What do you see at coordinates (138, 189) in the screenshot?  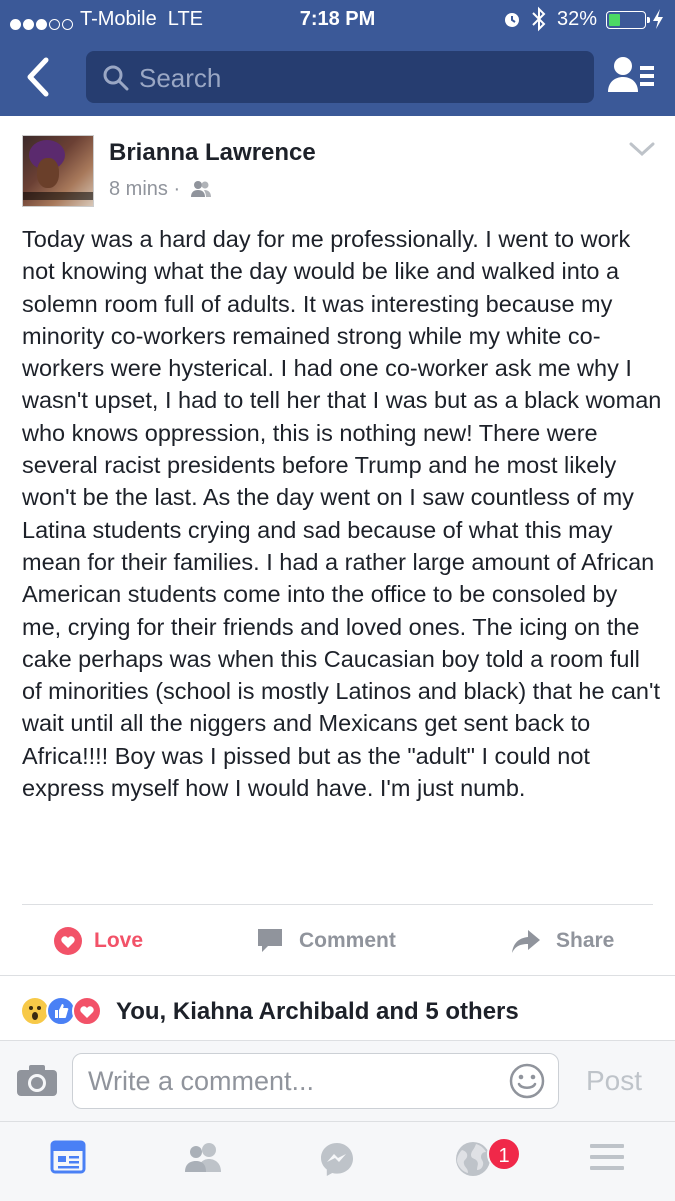 I see `post-time: 8 mins` at bounding box center [138, 189].